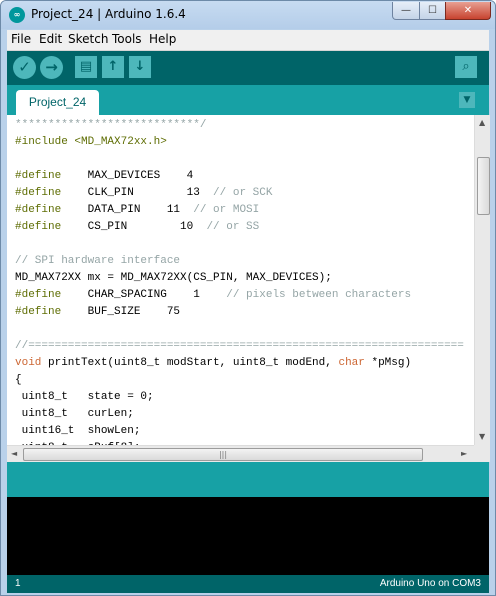 The width and height of the screenshot is (496, 596). Describe the element at coordinates (21, 39) in the screenshot. I see `menu-file: File` at that location.